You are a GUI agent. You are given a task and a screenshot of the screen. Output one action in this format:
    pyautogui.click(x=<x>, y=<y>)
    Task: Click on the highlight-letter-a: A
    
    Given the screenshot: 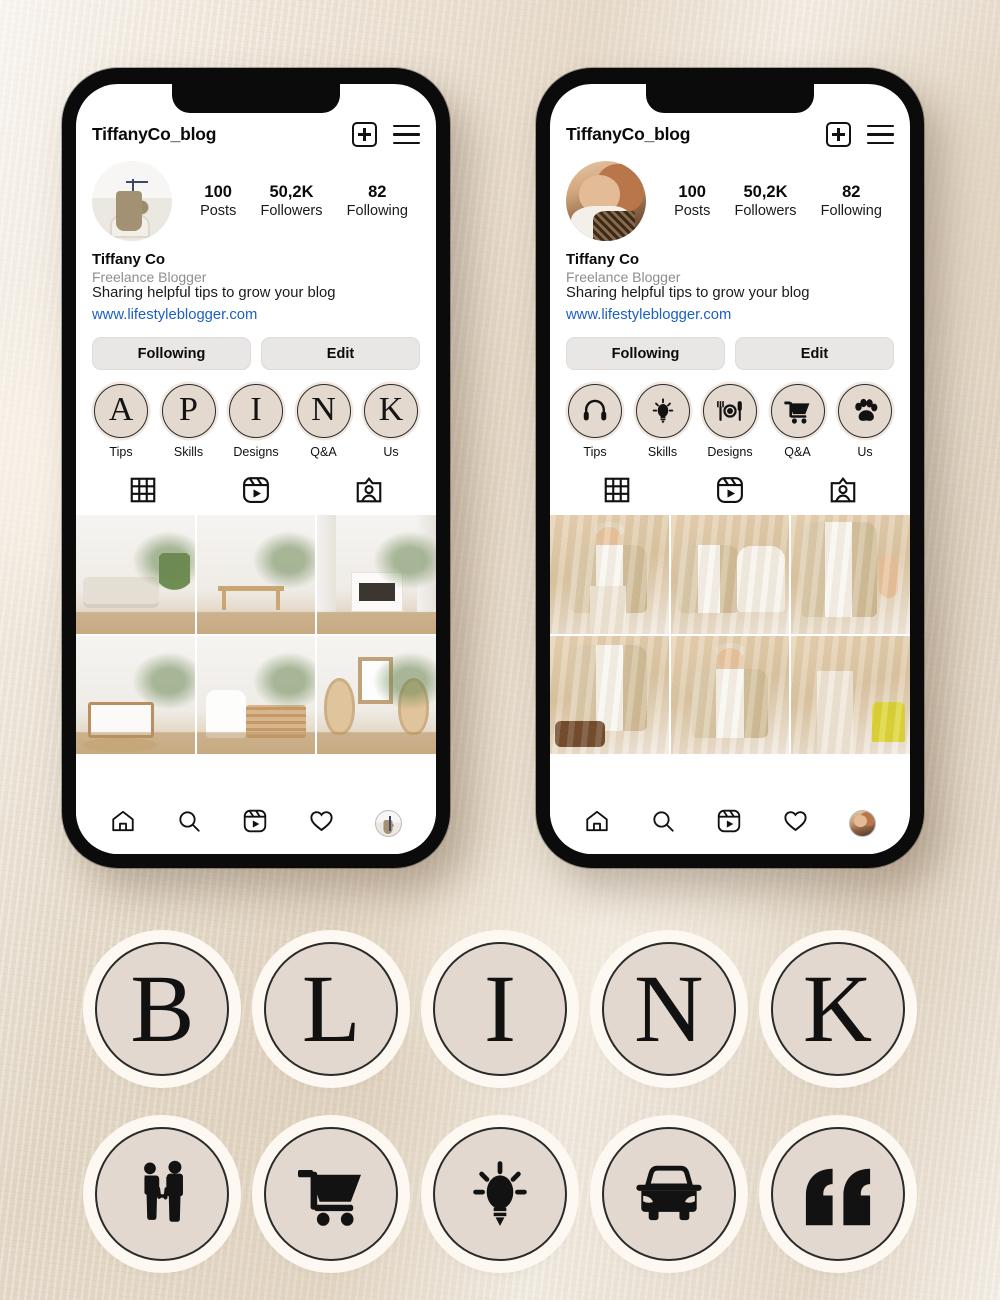 What is the action you would take?
    pyautogui.click(x=121, y=409)
    